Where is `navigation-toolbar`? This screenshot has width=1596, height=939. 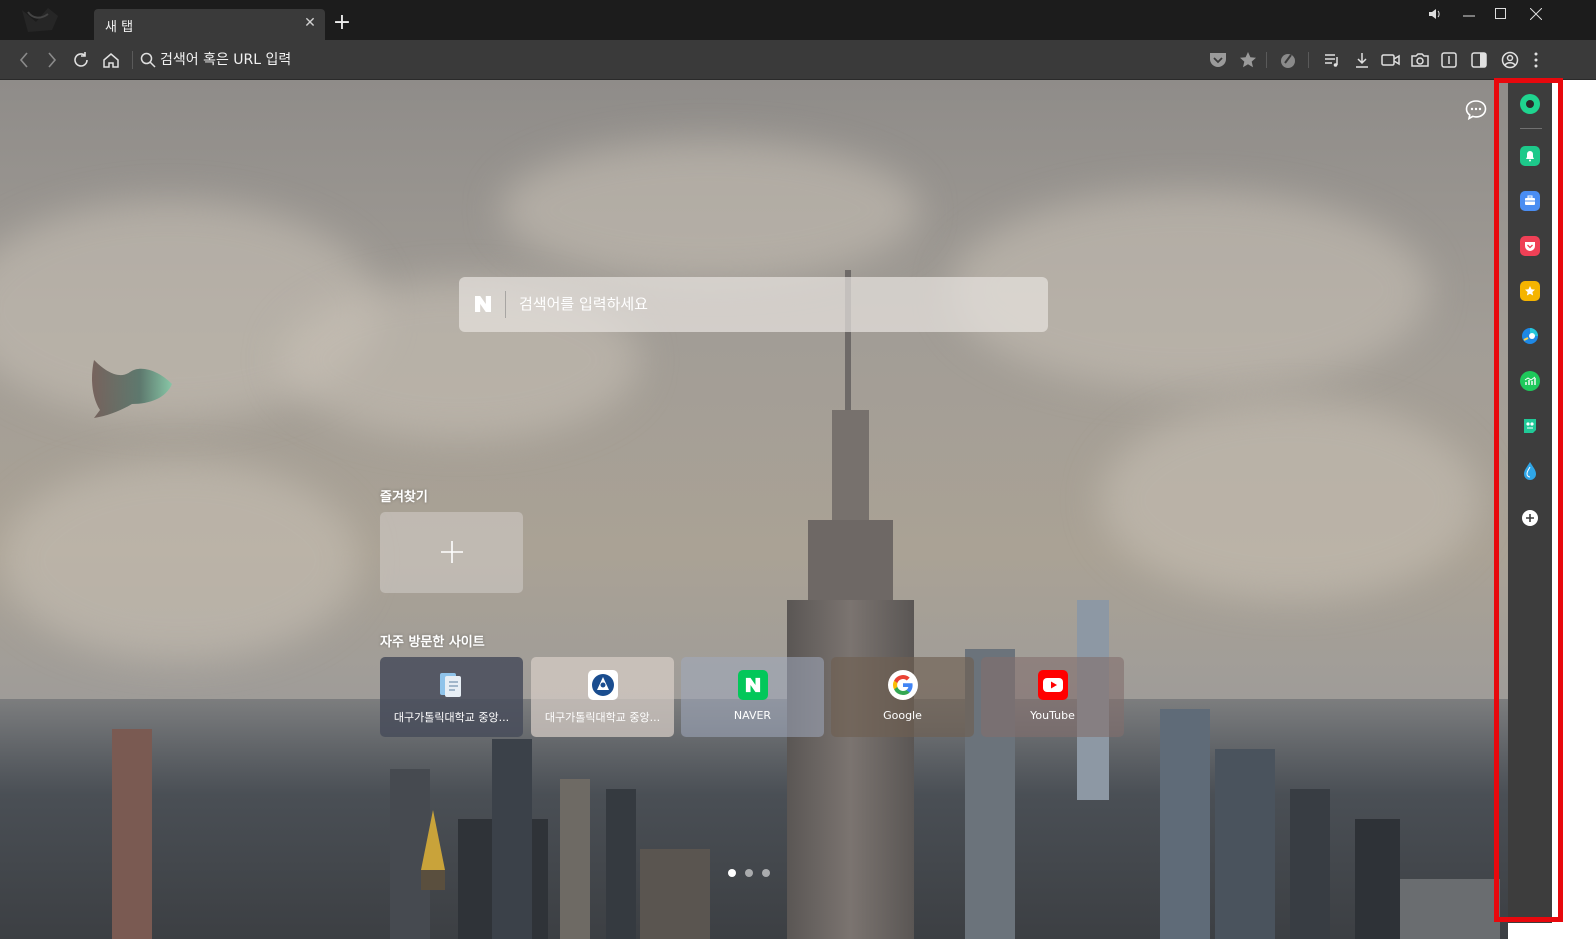
navigation-toolbar is located at coordinates (798, 60).